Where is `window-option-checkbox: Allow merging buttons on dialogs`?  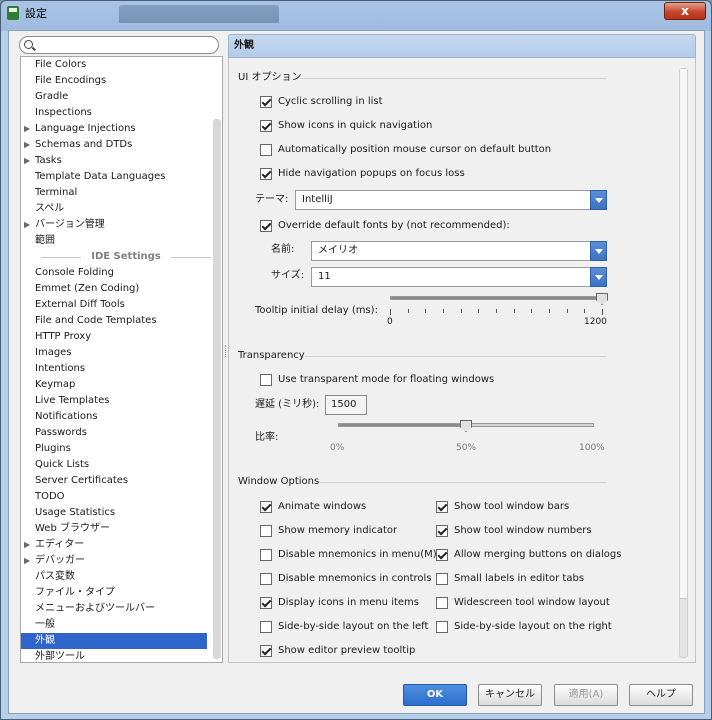
window-option-checkbox: Allow merging buttons on dialogs is located at coordinates (528, 555).